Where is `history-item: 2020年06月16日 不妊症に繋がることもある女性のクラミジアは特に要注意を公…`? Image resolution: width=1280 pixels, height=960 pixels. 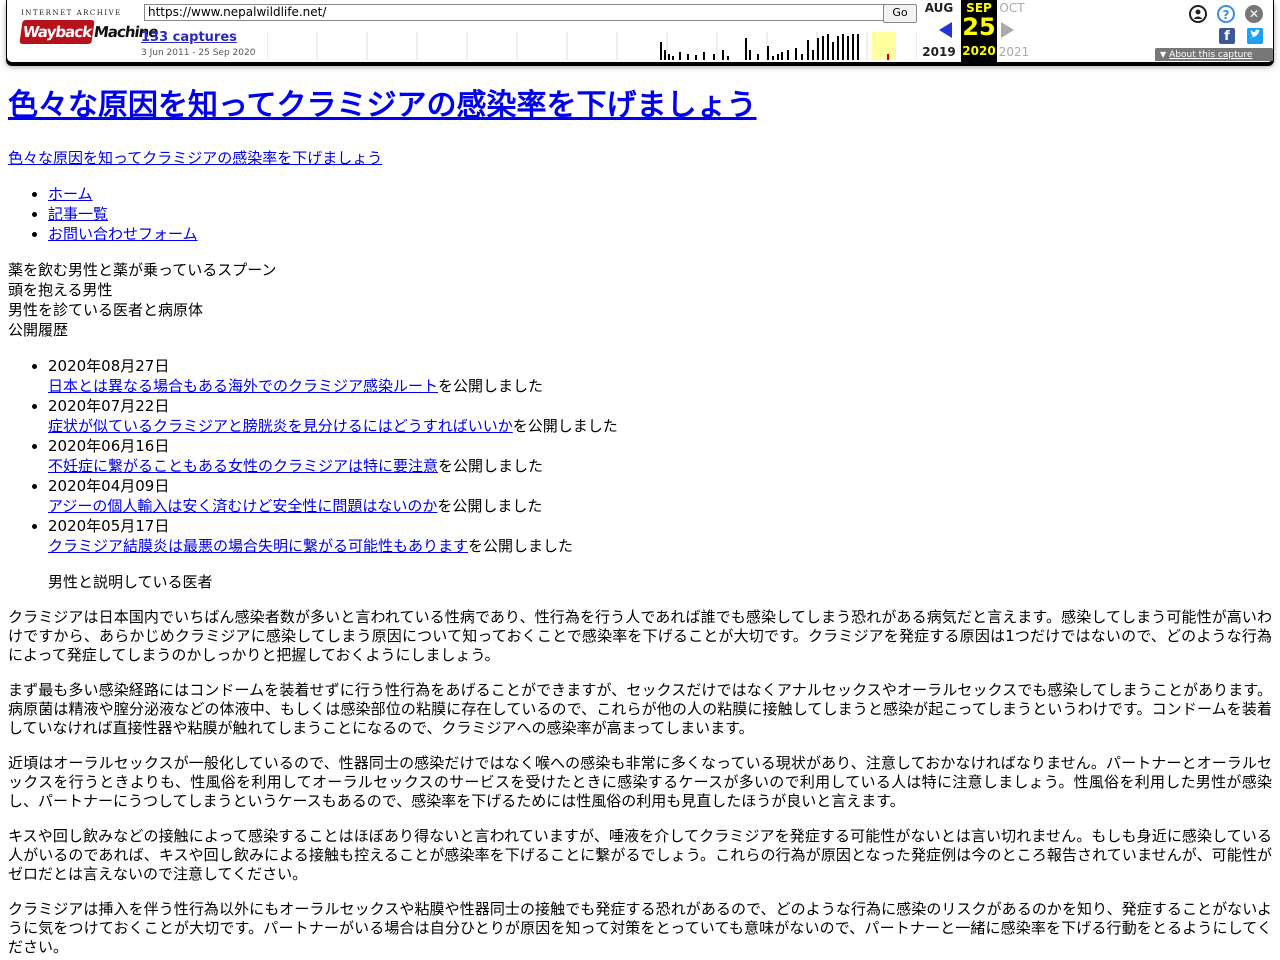 history-item: 2020年06月16日 不妊症に繋がることもある女性のクラミジアは特に要注意を公… is located at coordinates (660, 456).